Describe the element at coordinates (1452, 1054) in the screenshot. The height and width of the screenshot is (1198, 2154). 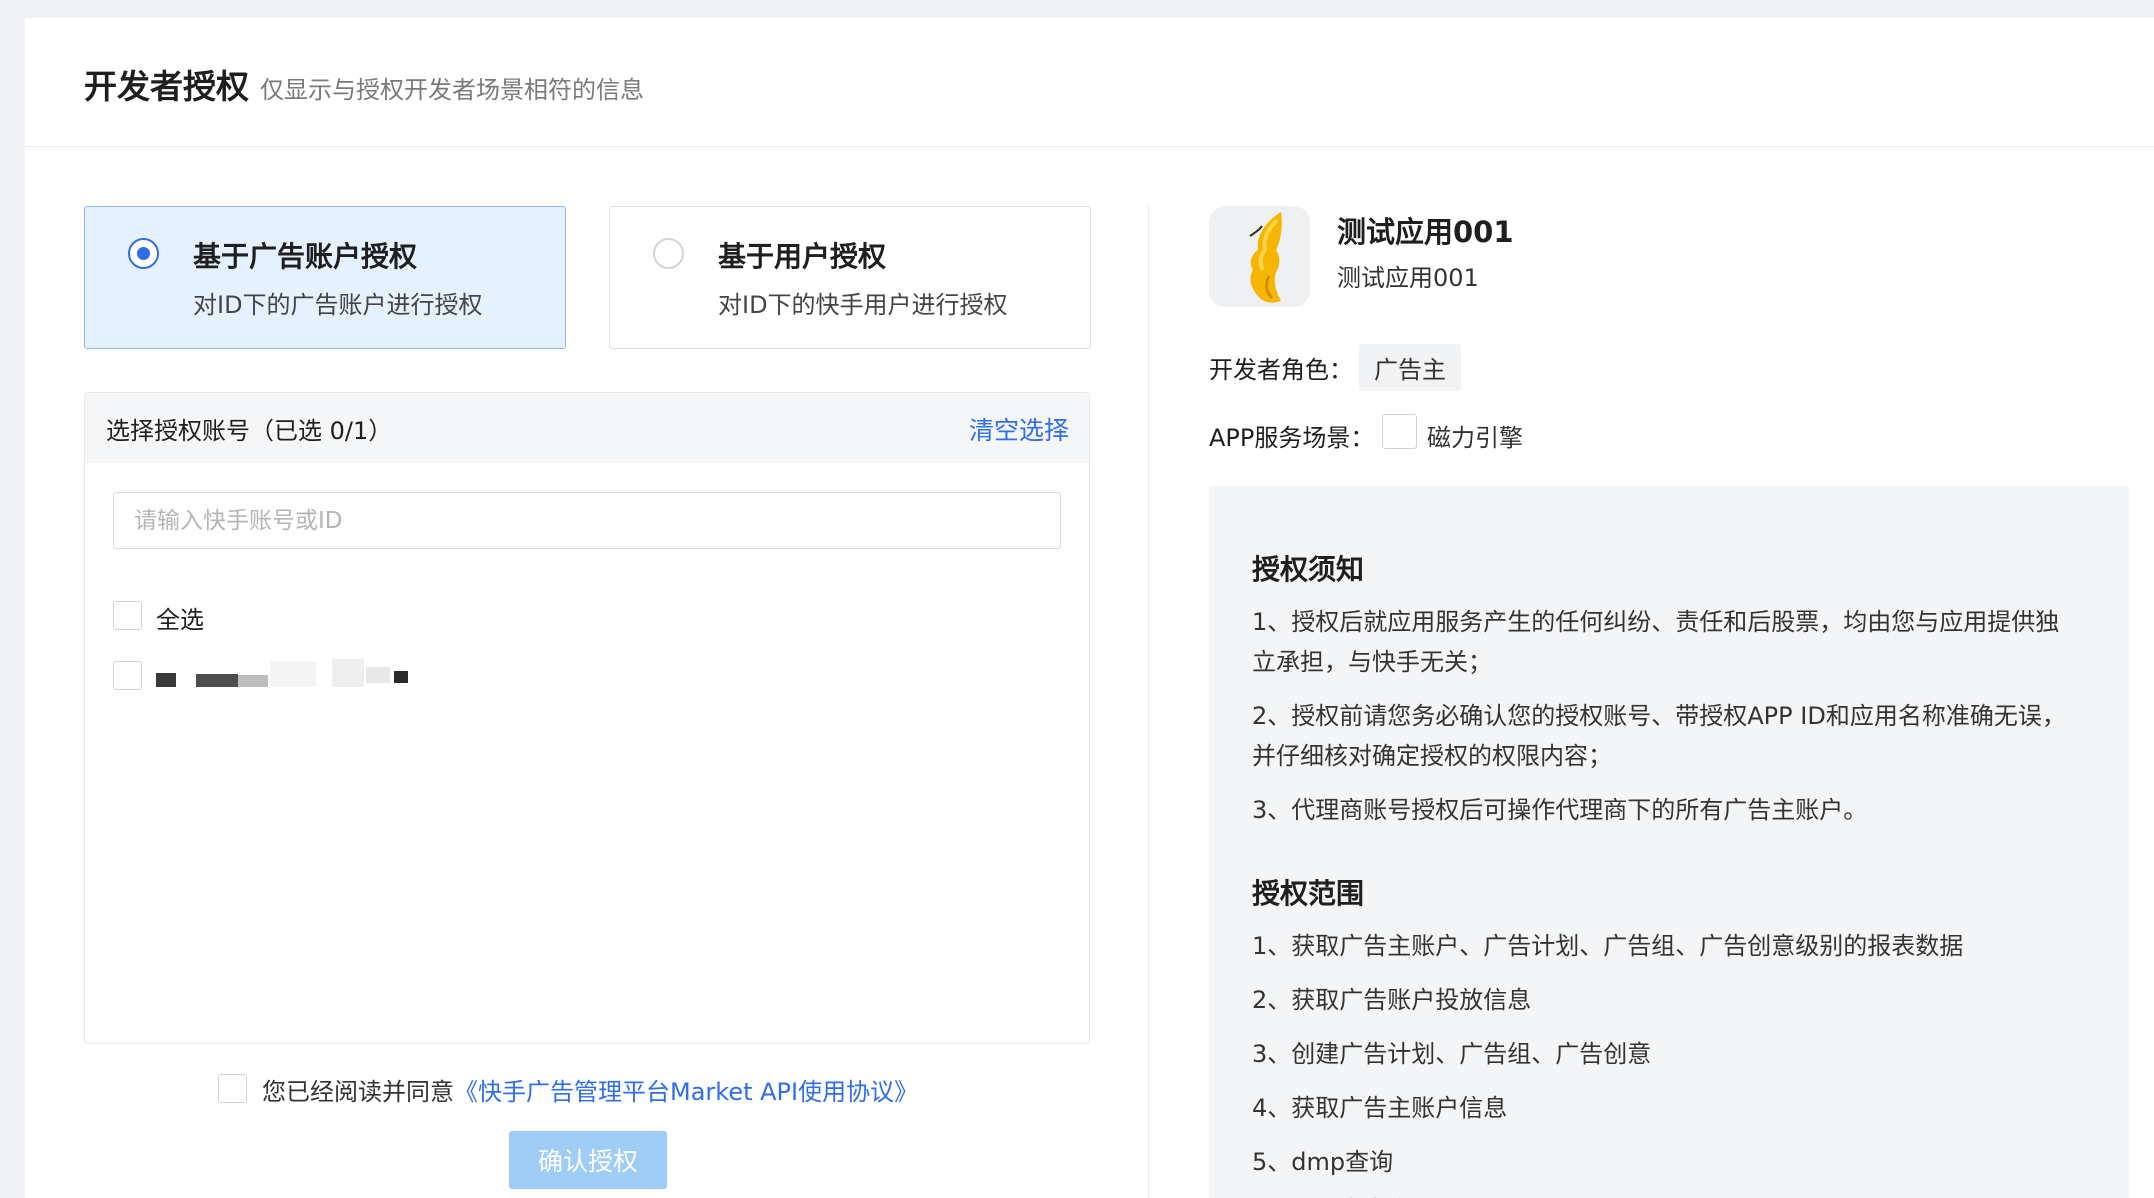
I see `scope-item: 3、创建广告计划、广告组、广告创意` at that location.